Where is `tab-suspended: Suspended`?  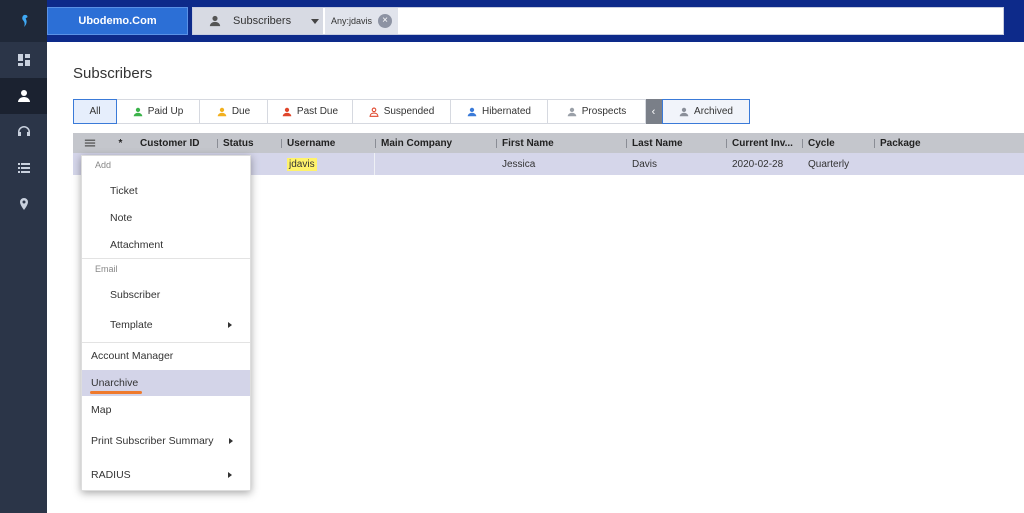 tab-suspended: Suspended is located at coordinates (402, 111).